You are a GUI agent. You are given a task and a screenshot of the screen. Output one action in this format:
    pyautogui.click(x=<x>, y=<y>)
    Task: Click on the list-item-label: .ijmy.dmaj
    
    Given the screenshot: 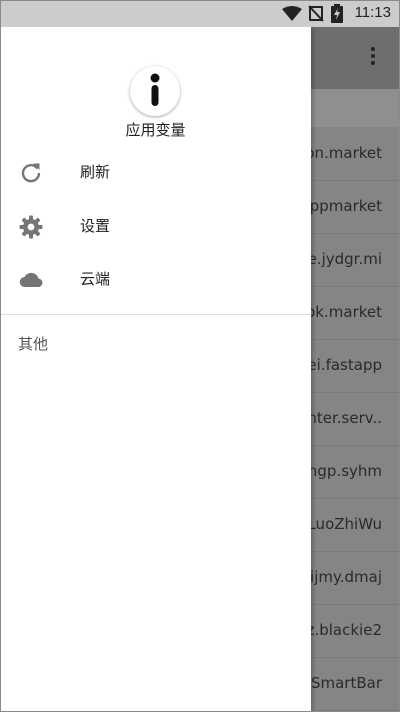 What is the action you would take?
    pyautogui.click(x=343, y=577)
    